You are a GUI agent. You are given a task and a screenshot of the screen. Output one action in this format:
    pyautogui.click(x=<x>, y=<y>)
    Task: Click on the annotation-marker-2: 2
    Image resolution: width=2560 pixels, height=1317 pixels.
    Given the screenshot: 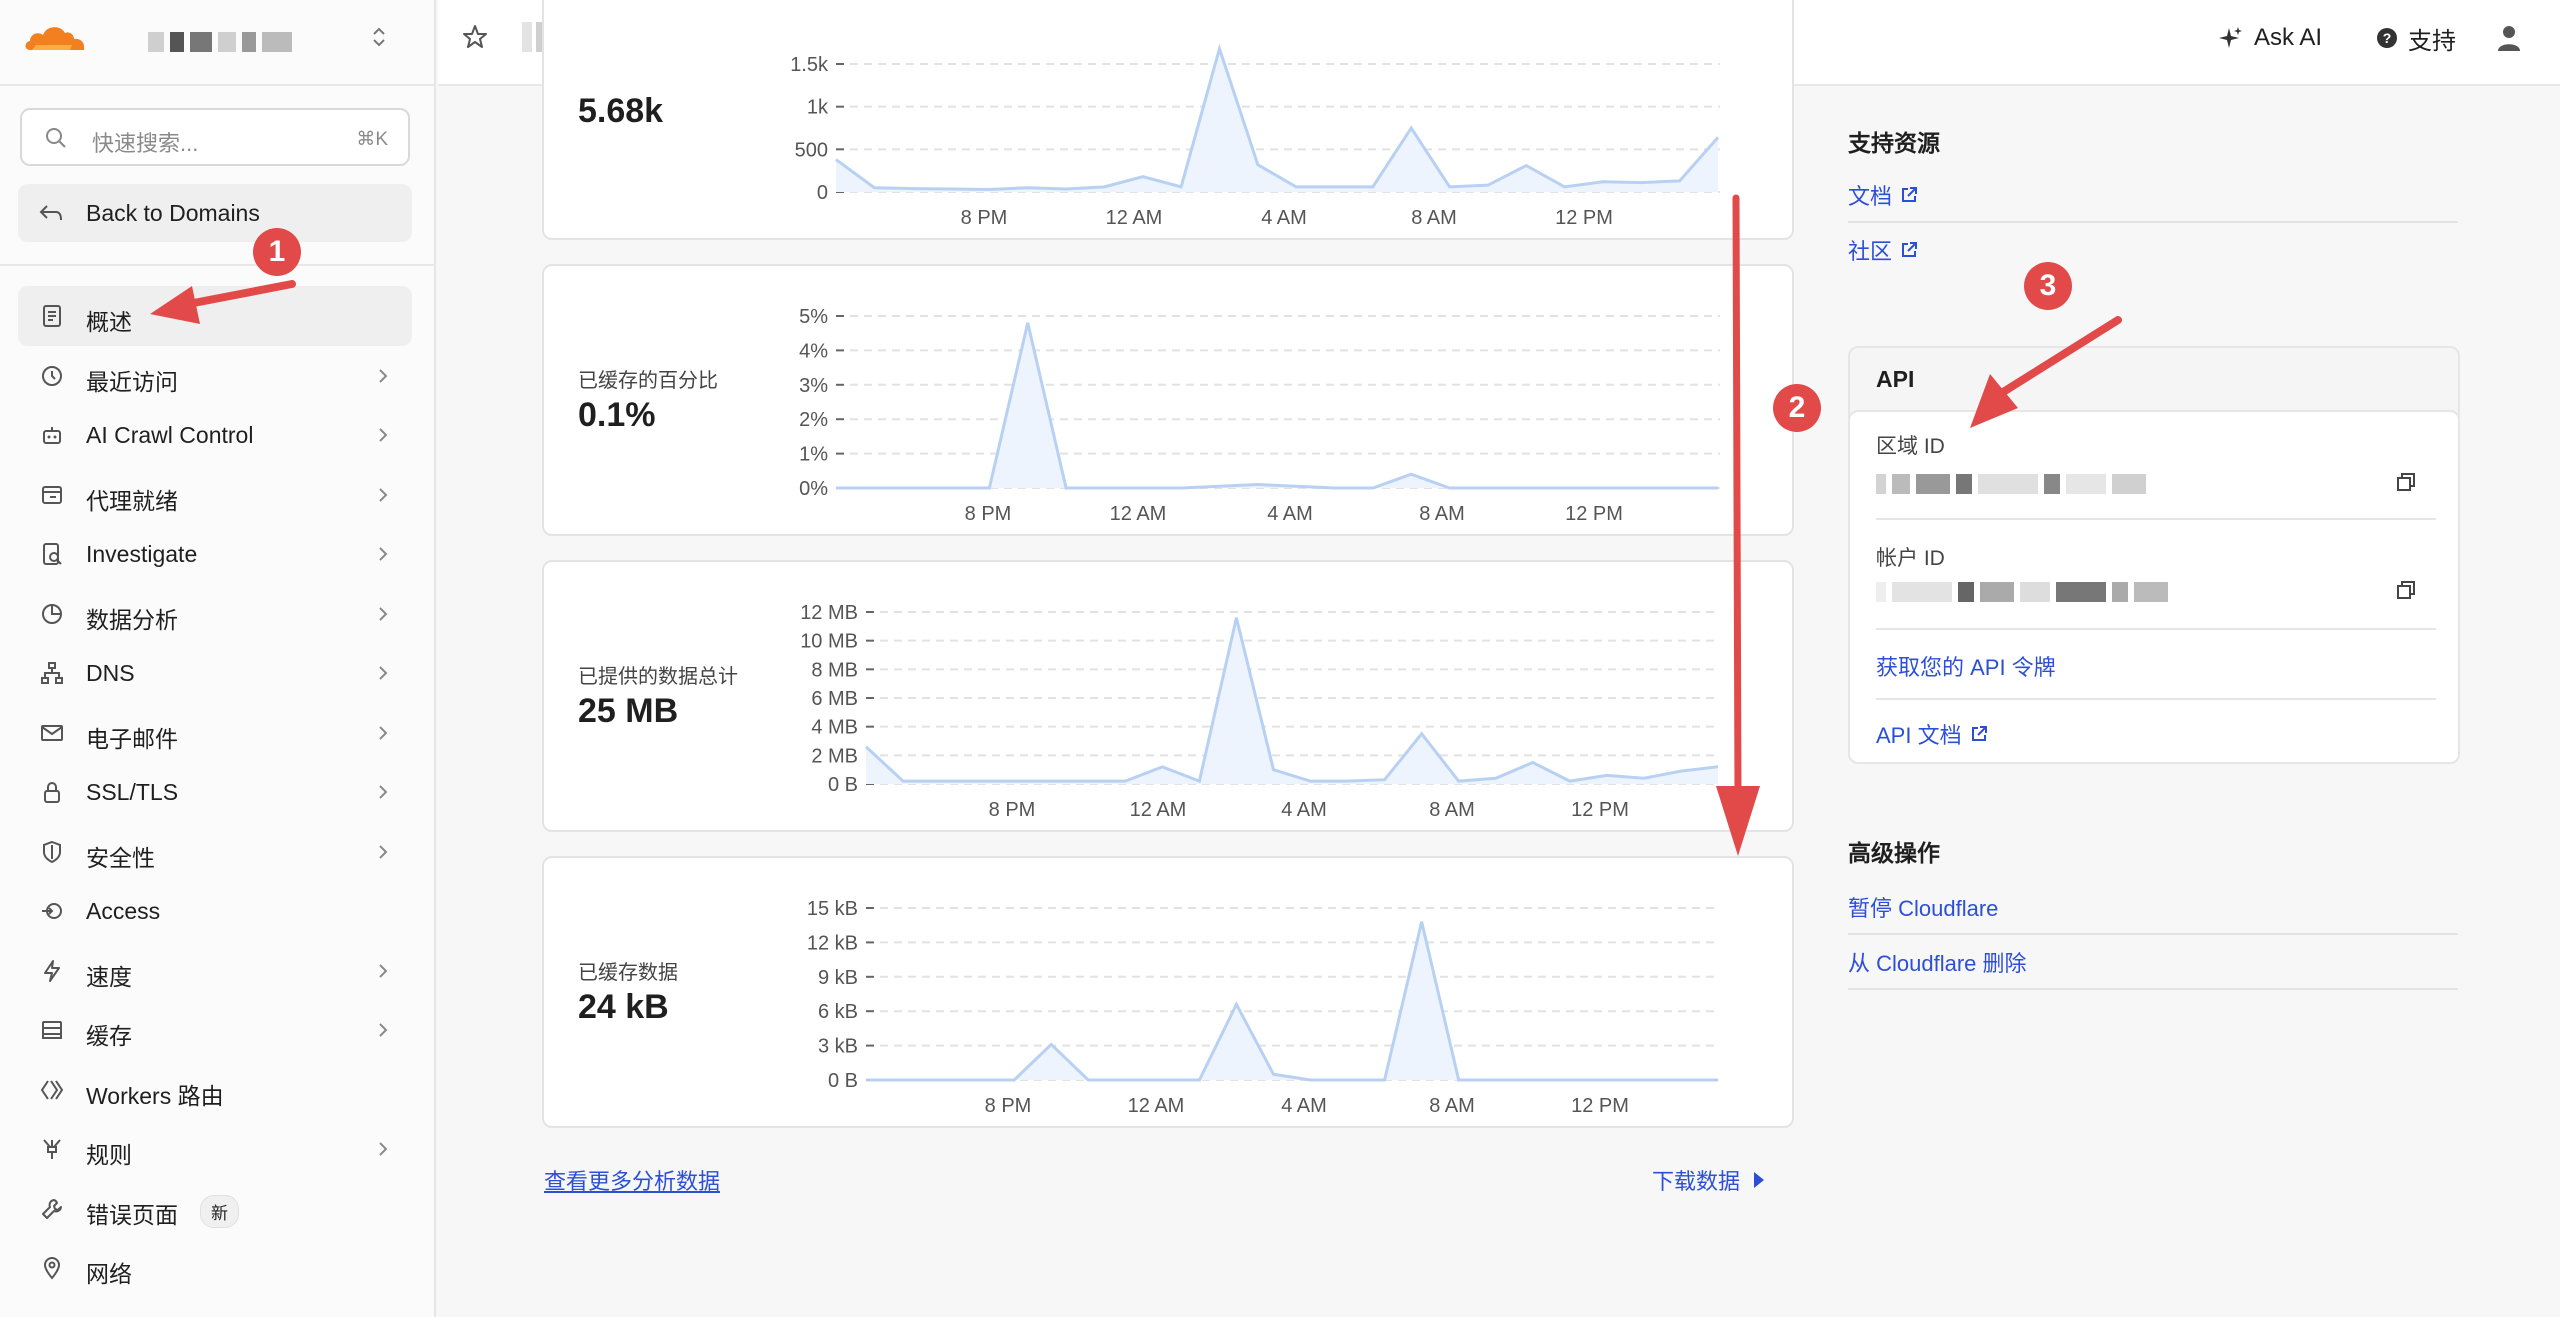 What is the action you would take?
    pyautogui.click(x=1797, y=408)
    